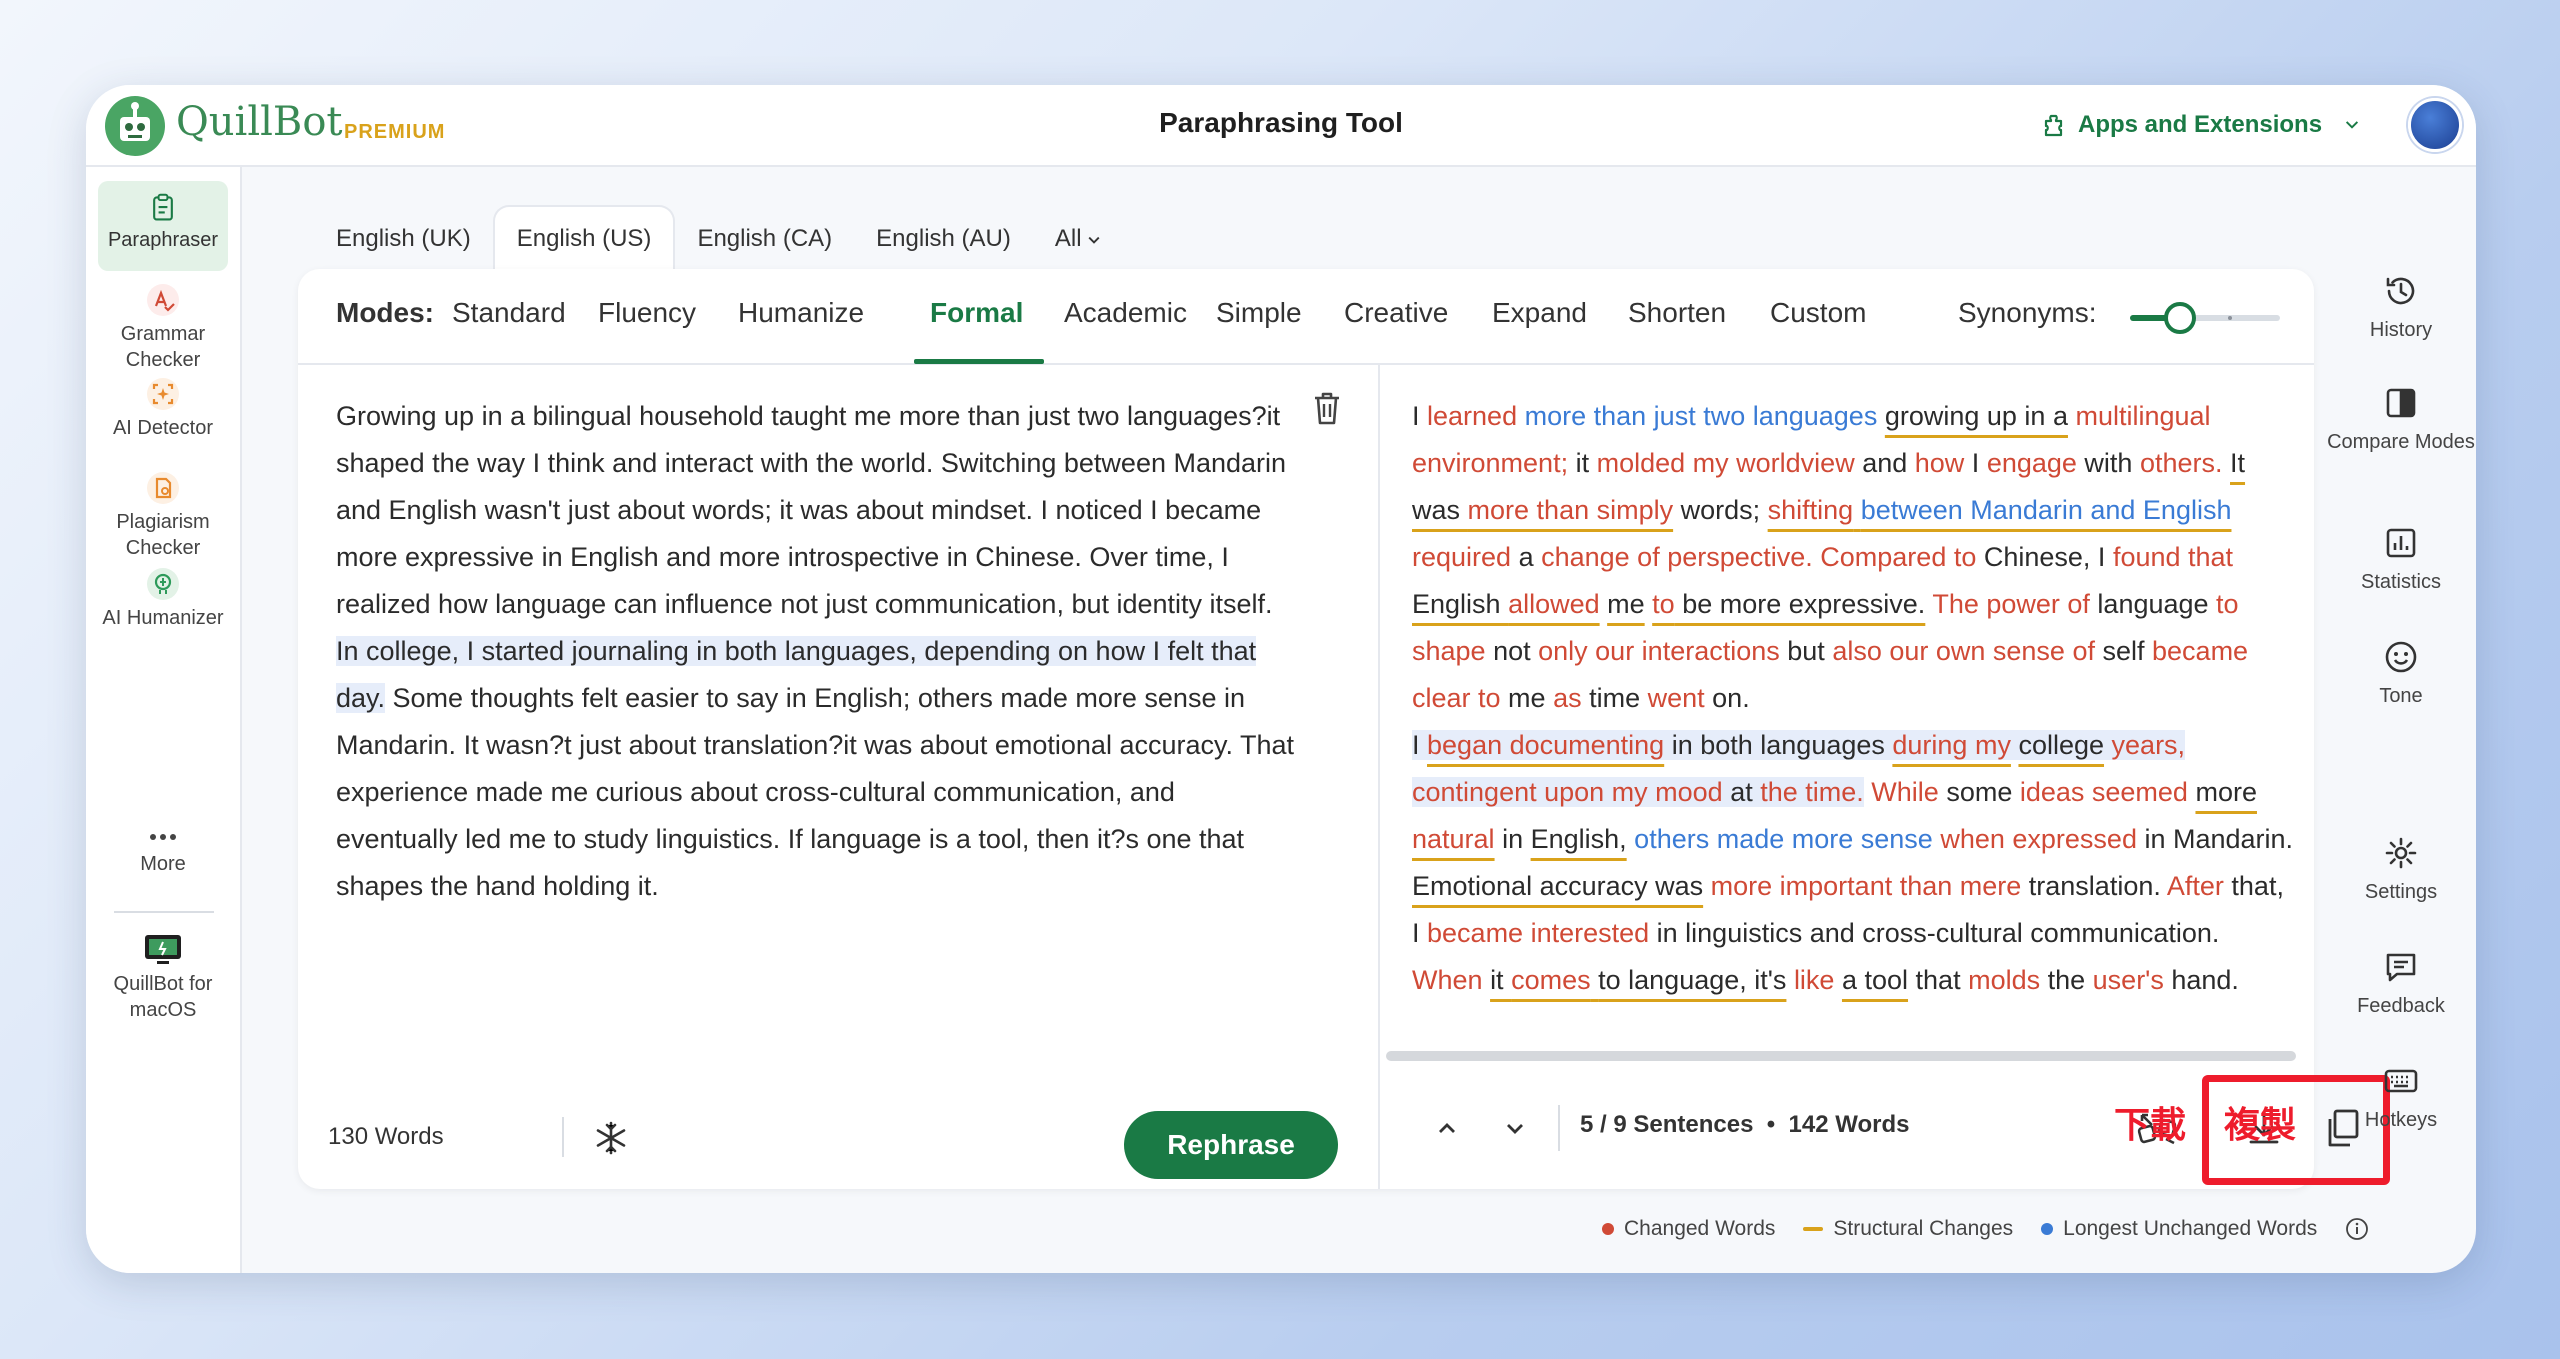 The width and height of the screenshot is (2560, 1359). I want to click on mode-expand: Expand, so click(1539, 313).